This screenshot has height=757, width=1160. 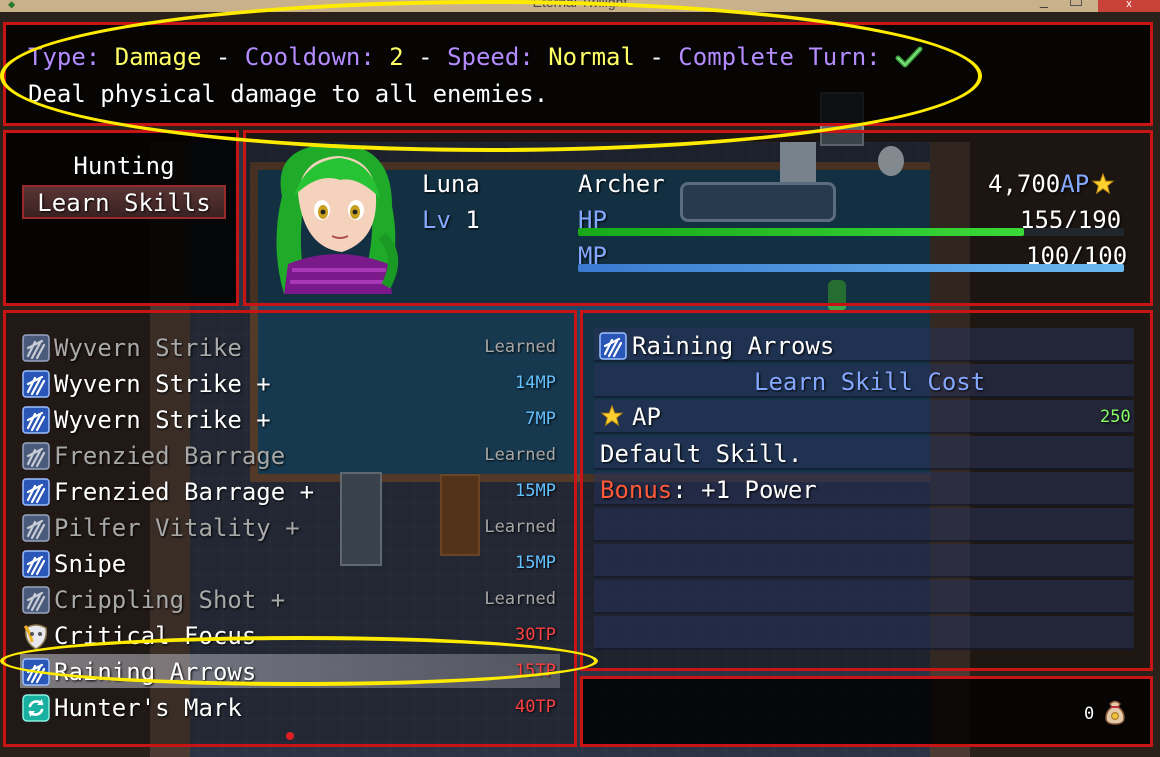 What do you see at coordinates (535, 635) in the screenshot?
I see `skill-cost: 30TP` at bounding box center [535, 635].